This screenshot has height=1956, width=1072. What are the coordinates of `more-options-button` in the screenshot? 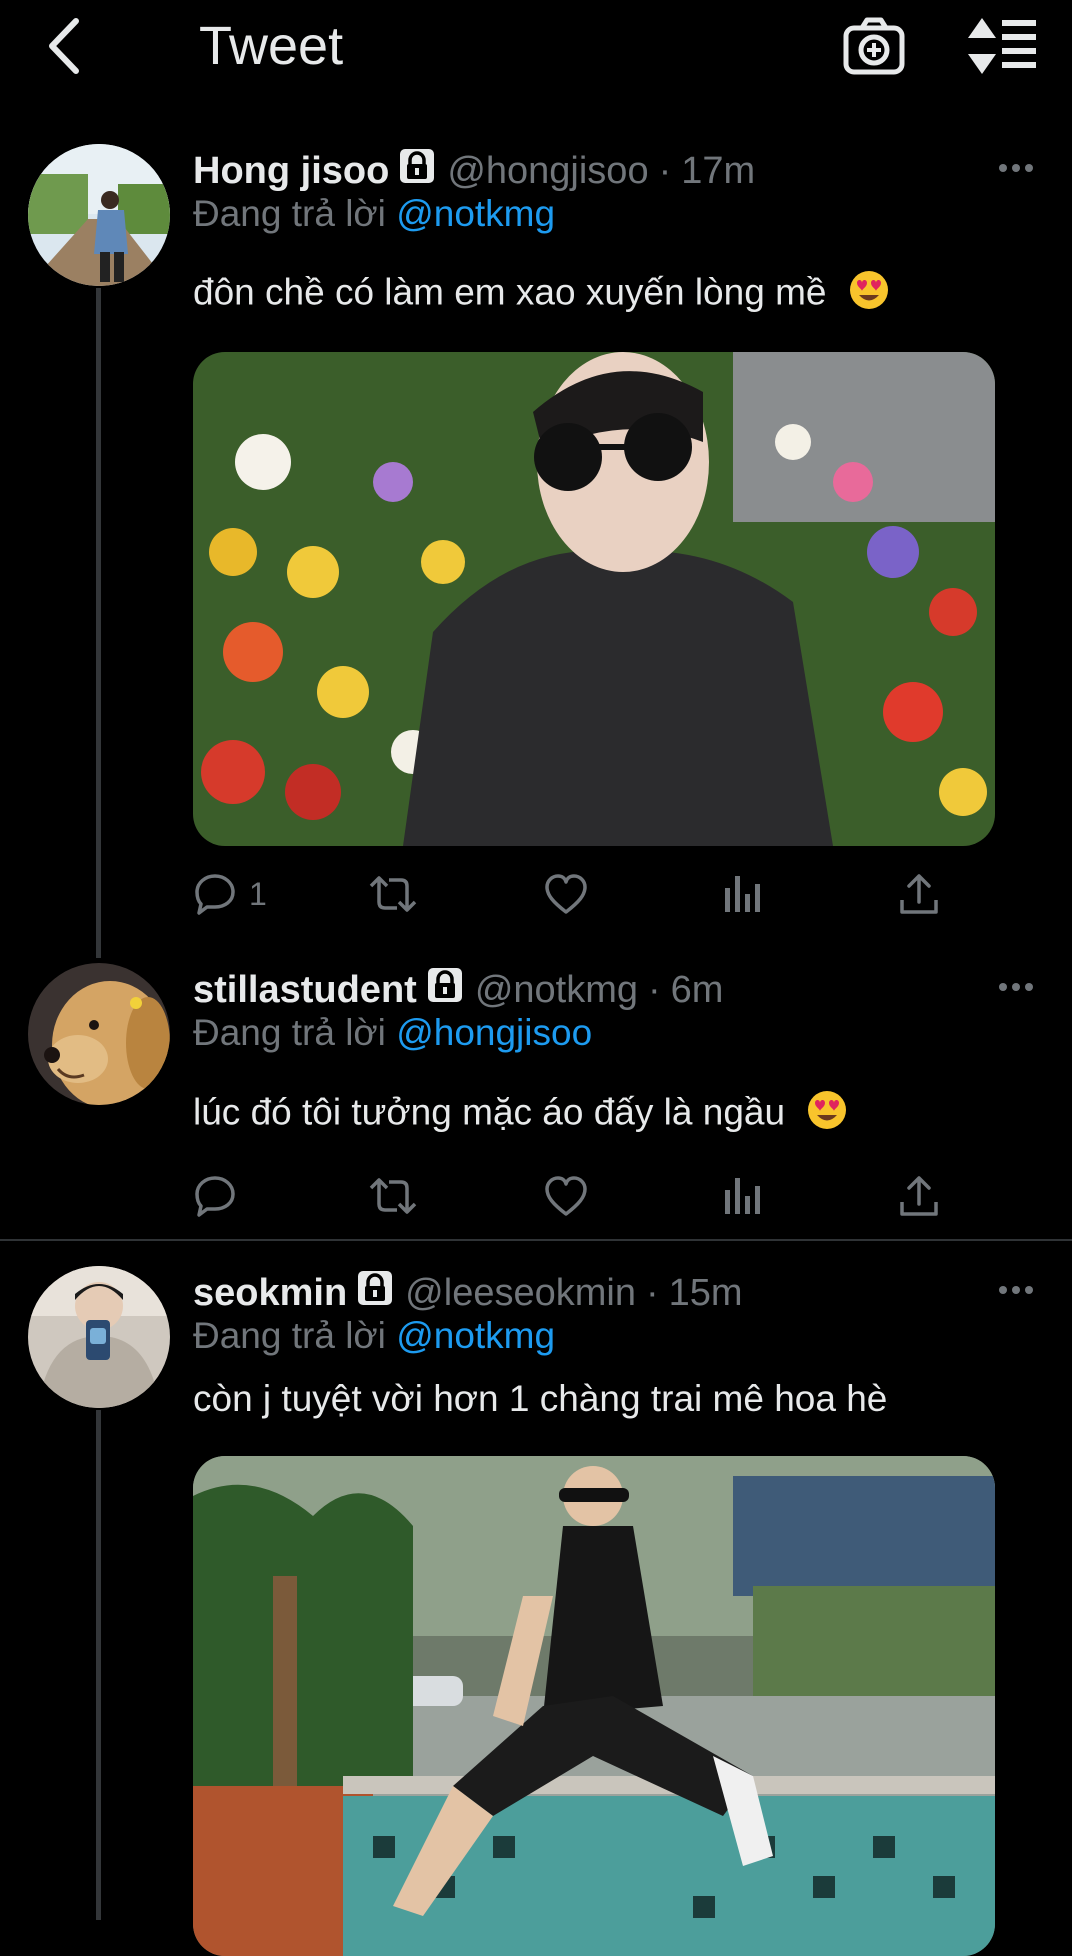 It's located at (1016, 1290).